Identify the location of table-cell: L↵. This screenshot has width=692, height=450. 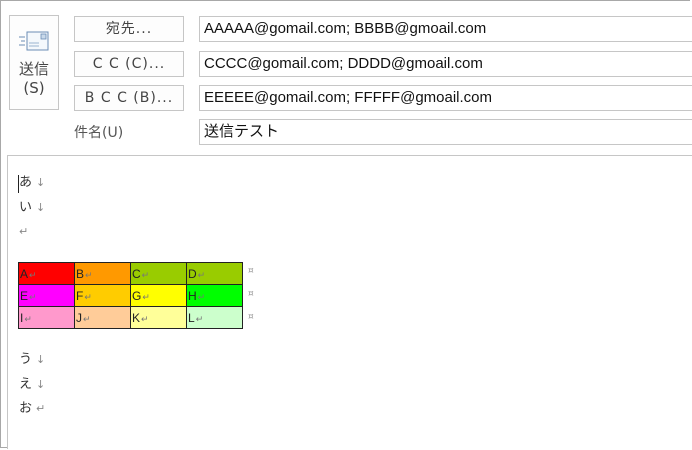
(214, 317).